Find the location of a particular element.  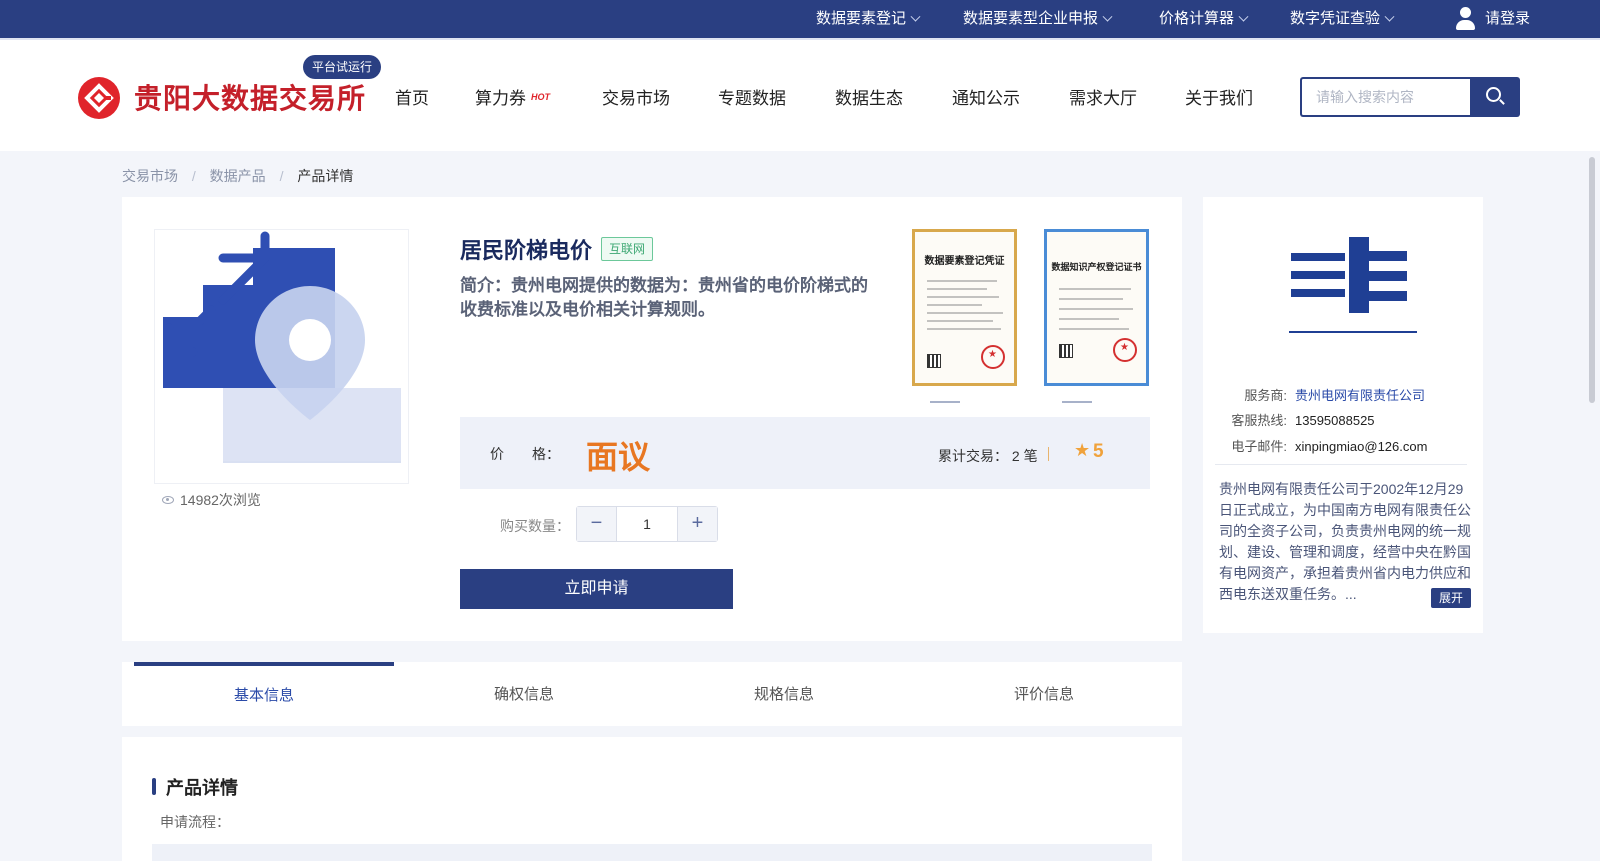

topbar-item-enterprise-declare: 数据要素型企业申报 is located at coordinates (1038, 19).